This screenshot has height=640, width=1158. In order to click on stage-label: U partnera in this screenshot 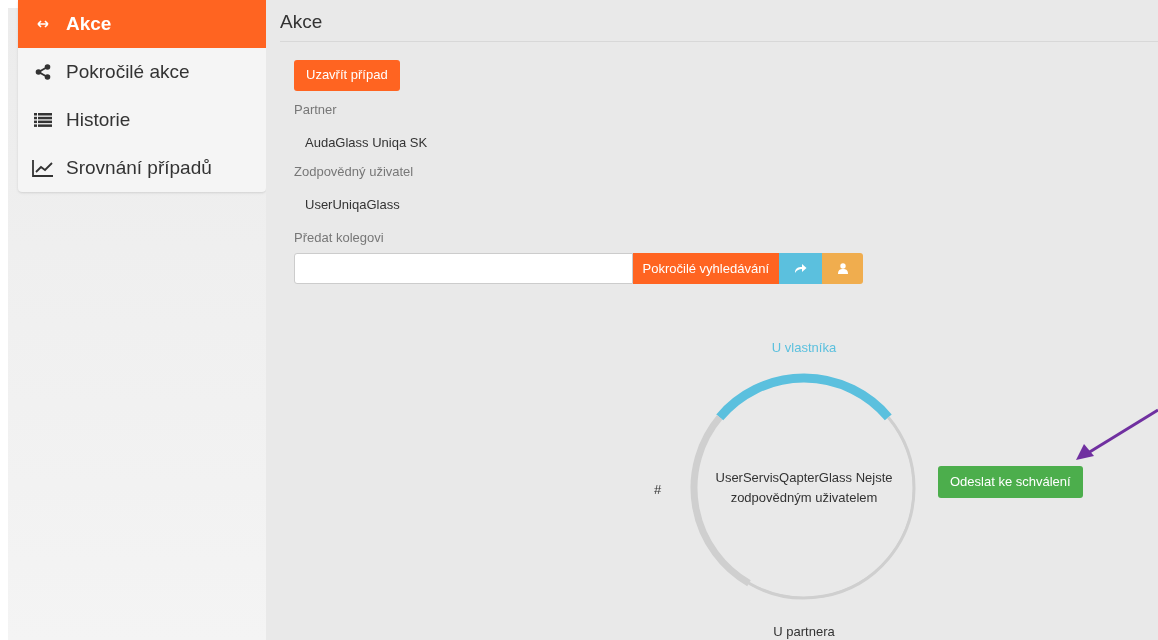, I will do `click(804, 631)`.